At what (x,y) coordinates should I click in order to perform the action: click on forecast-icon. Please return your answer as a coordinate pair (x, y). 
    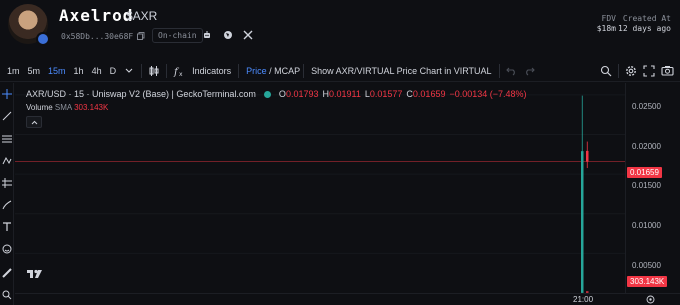
    Looking at the image, I should click on (6, 182).